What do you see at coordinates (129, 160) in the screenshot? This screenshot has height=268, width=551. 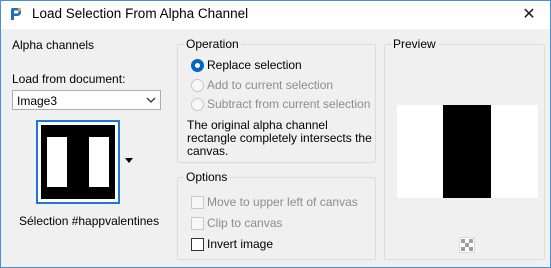 I see `thumbnail-dropdown-icon` at bounding box center [129, 160].